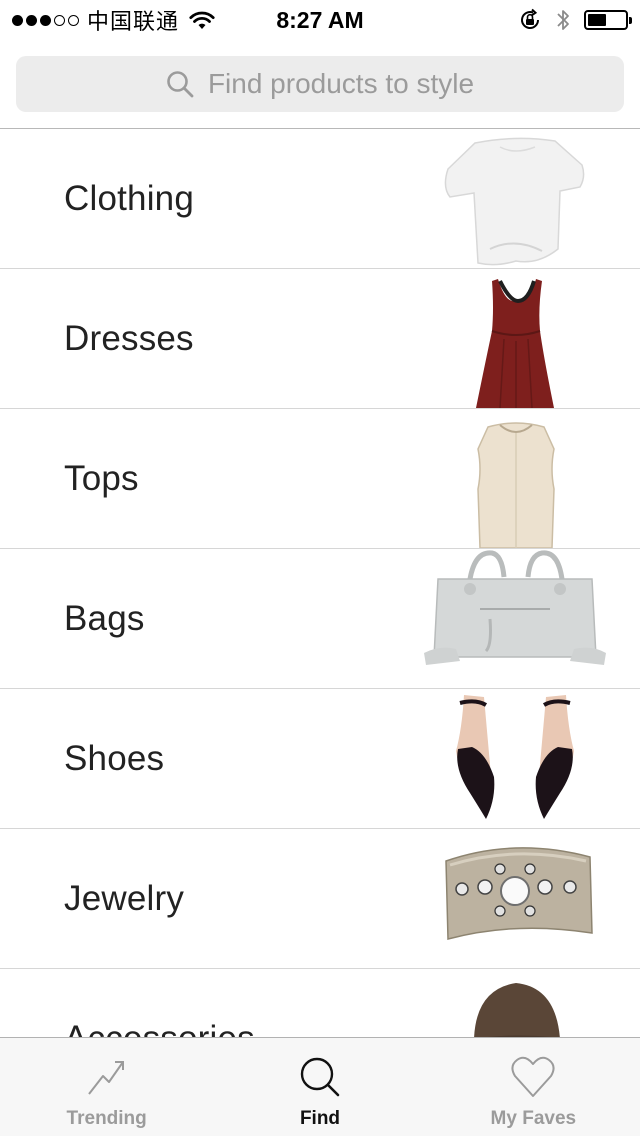 This screenshot has height=1136, width=640. I want to click on category-row-accessories: Accessories, so click(320, 1003).